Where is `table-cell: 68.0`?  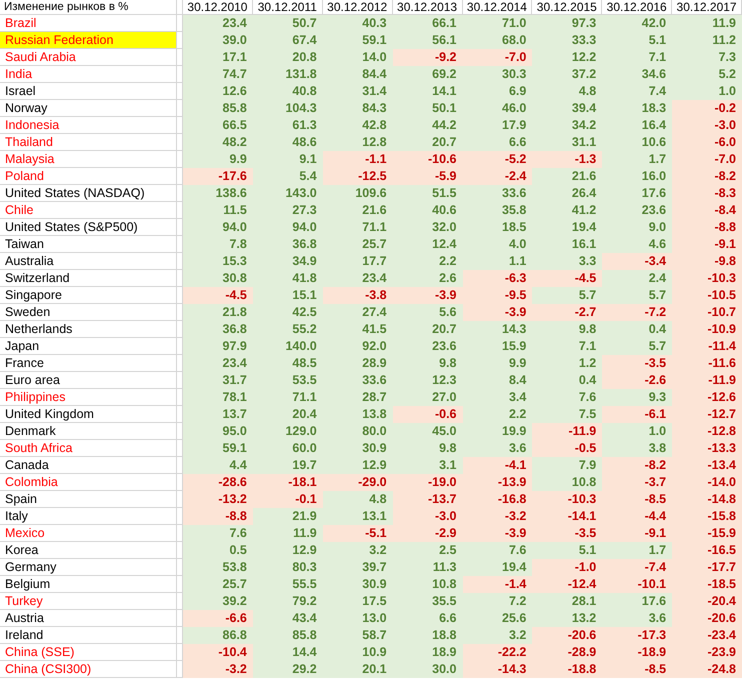 table-cell: 68.0 is located at coordinates (497, 40).